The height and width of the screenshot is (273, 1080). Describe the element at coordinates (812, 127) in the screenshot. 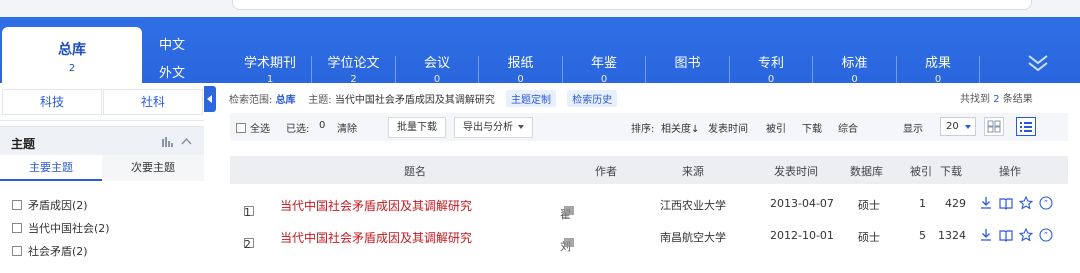

I see `sort-download: 下载` at that location.